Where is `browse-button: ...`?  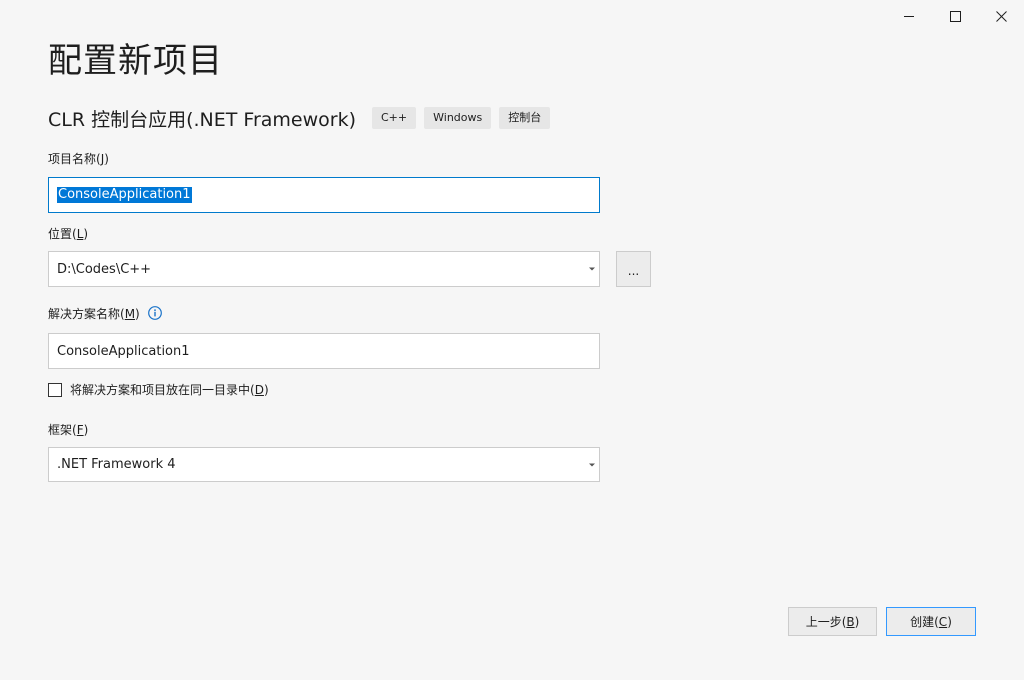
browse-button: ... is located at coordinates (633, 269).